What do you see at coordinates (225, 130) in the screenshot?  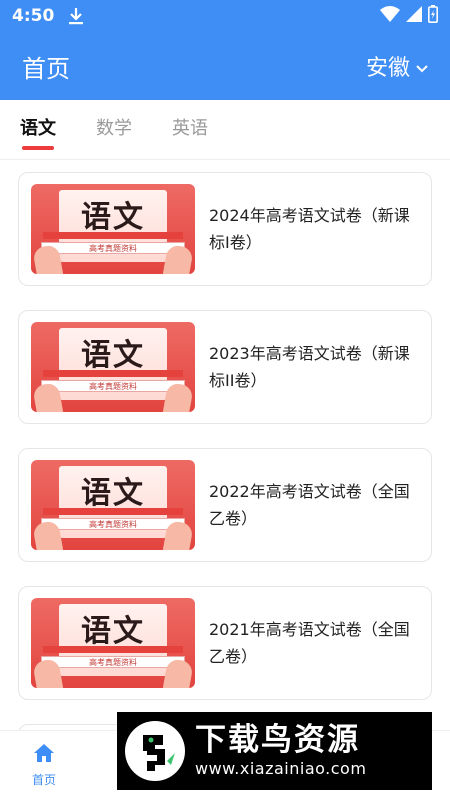 I see `subject-tabs: 语文 数学 英语` at bounding box center [225, 130].